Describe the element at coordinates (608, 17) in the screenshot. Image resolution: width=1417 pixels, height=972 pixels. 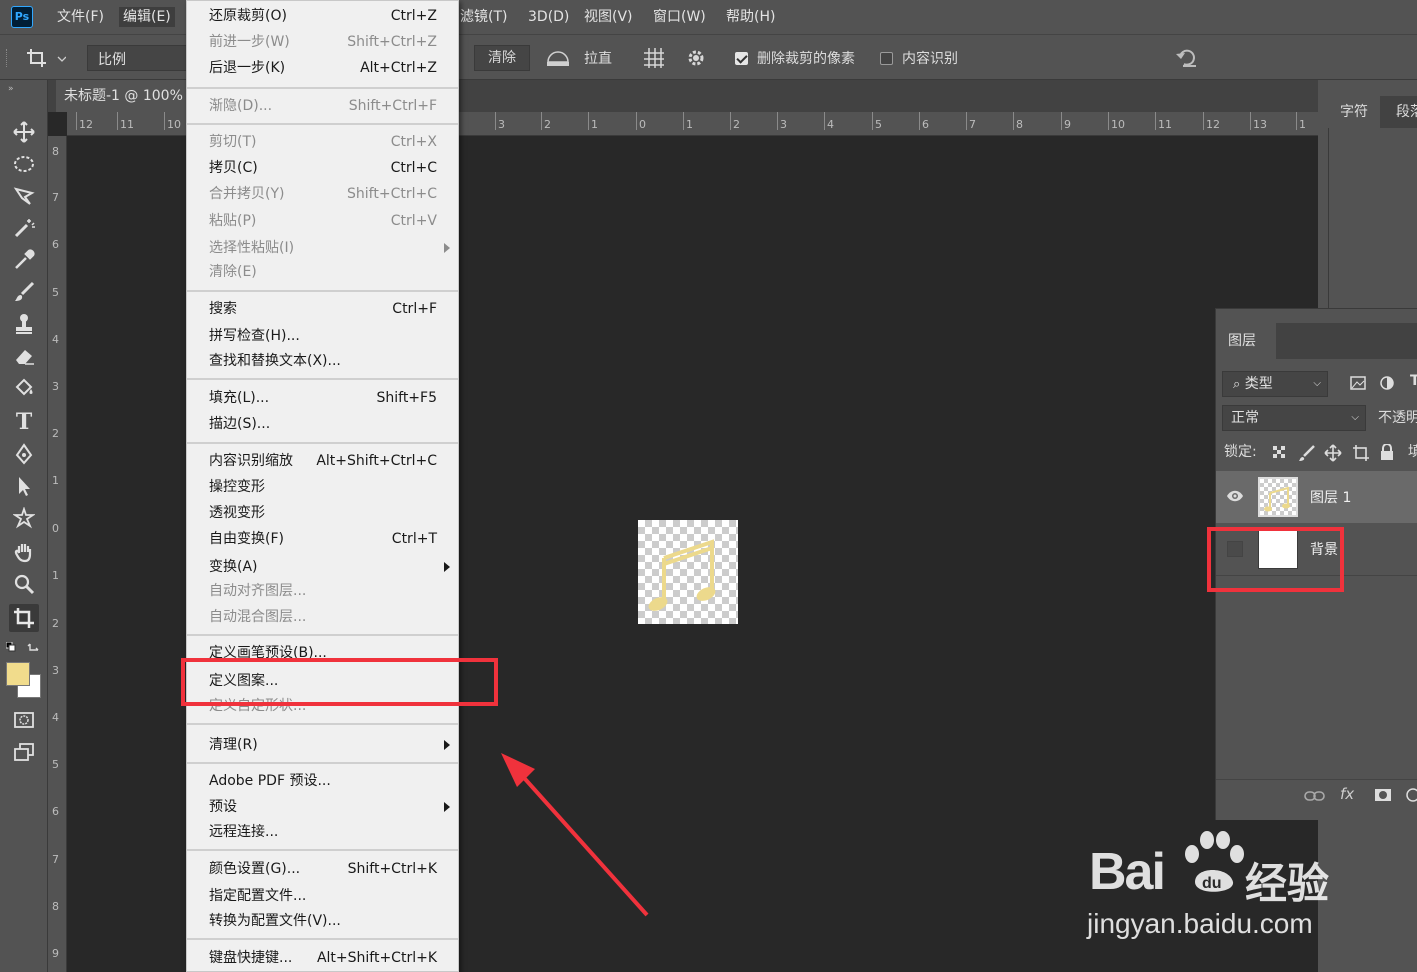
I see `menu-view: 视图(V)` at that location.